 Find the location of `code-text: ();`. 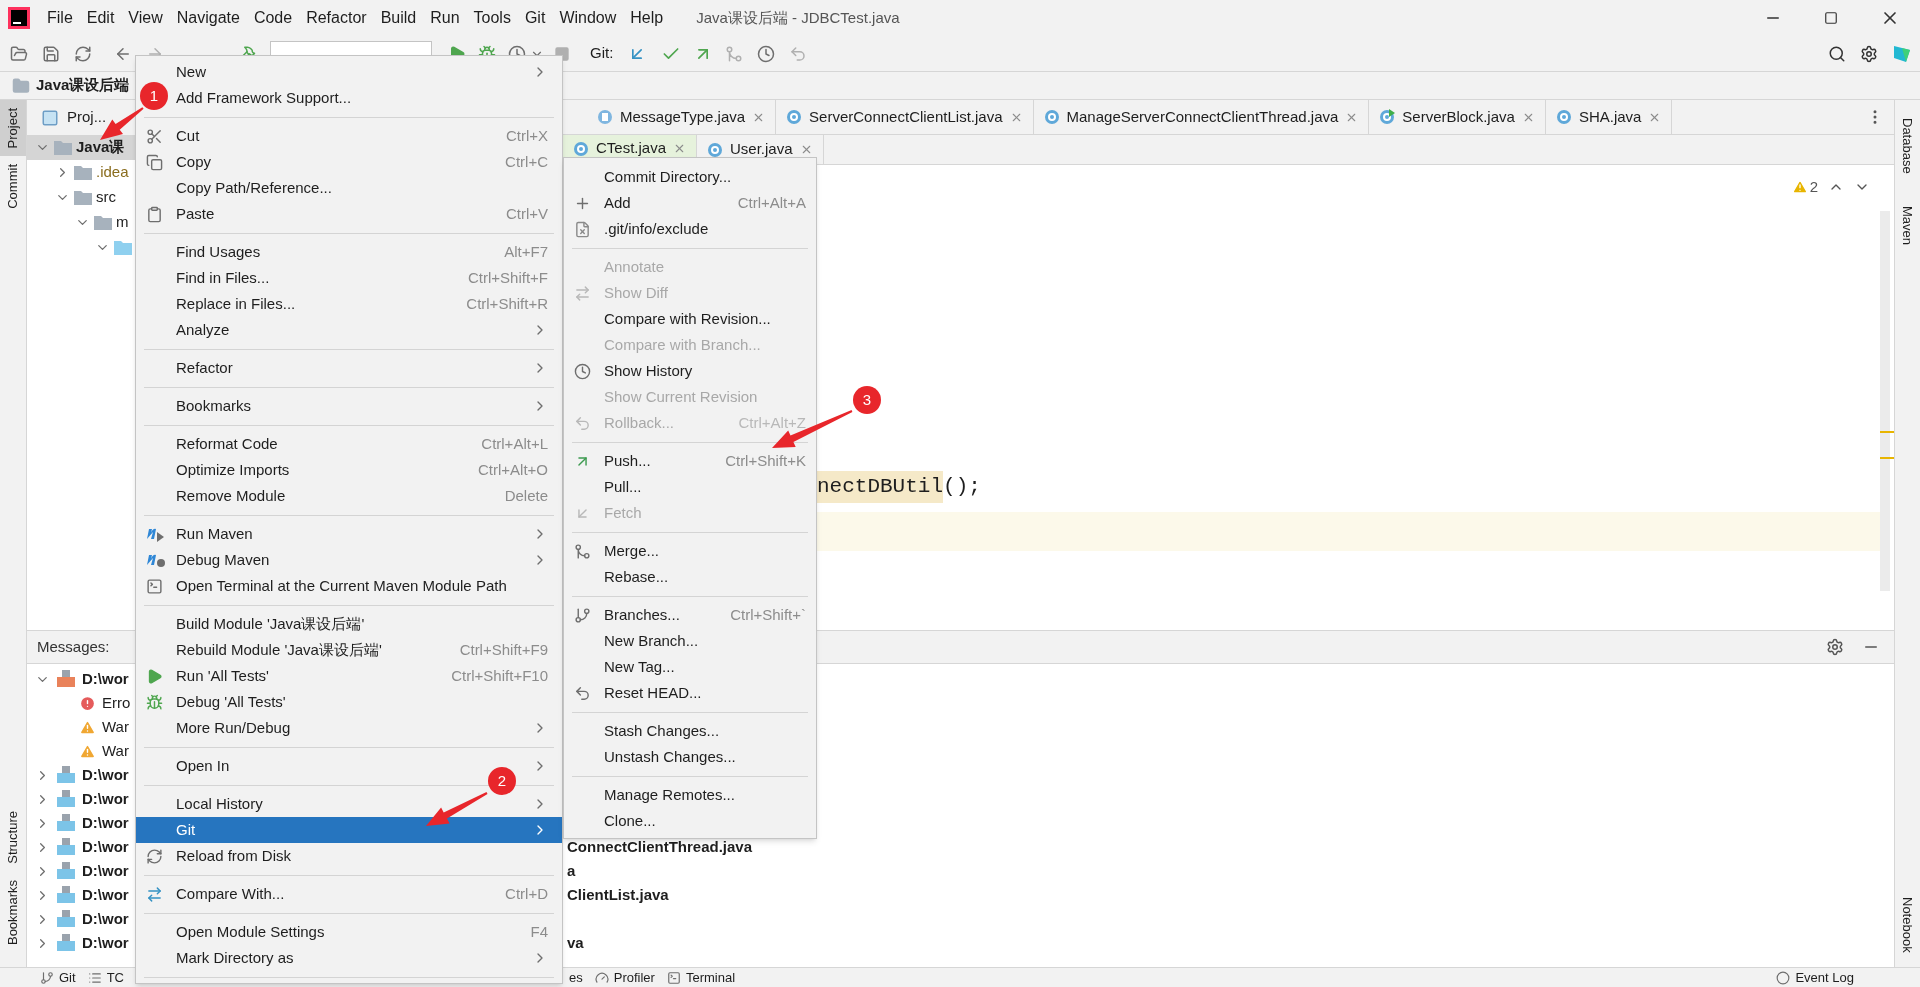

code-text: (); is located at coordinates (962, 487).